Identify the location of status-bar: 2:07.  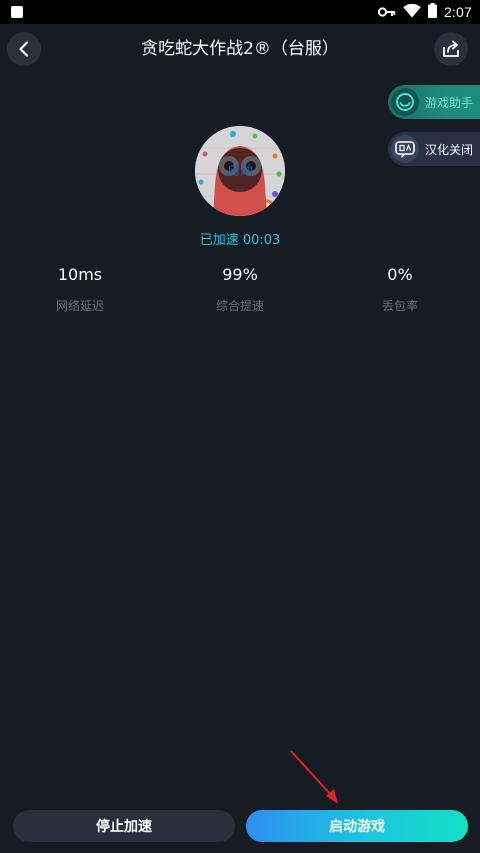
(240, 12).